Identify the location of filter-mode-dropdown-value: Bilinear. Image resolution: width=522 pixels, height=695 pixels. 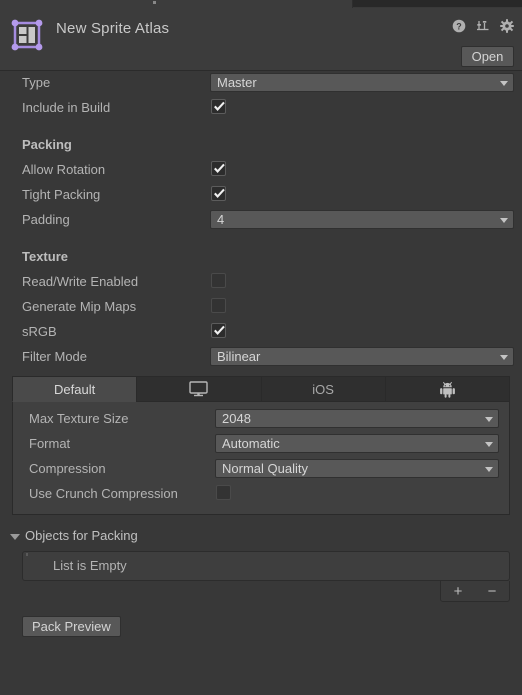
(239, 356).